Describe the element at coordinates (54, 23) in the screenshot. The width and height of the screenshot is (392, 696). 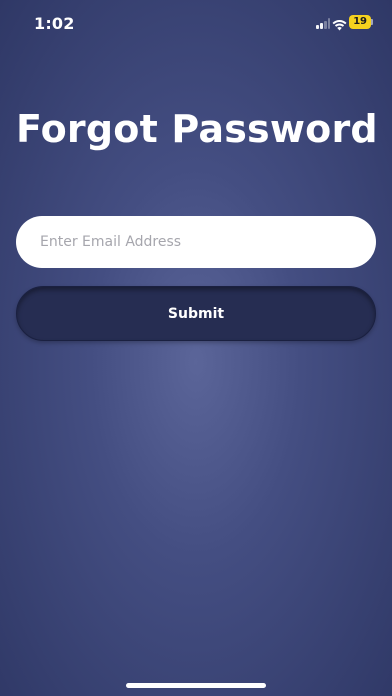
I see `status-time: 1:02` at that location.